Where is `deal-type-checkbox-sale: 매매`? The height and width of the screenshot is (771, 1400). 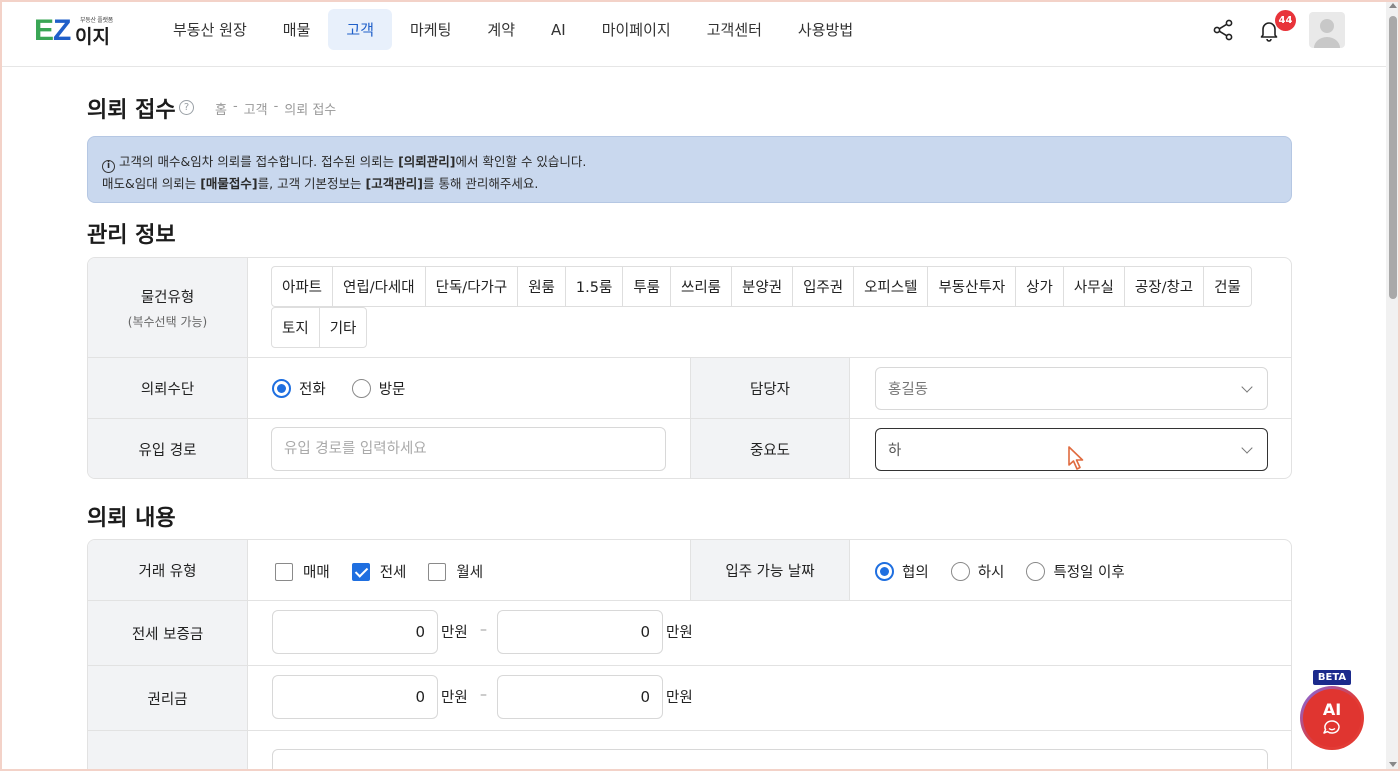 deal-type-checkbox-sale: 매매 is located at coordinates (302, 571).